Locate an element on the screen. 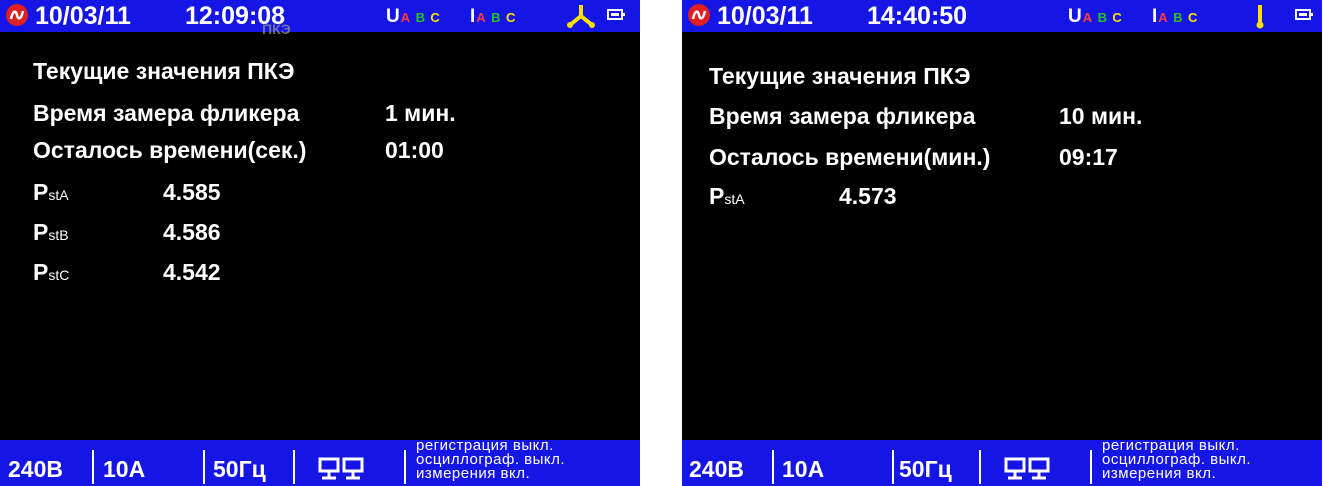 The height and width of the screenshot is (486, 1325). flicker-time-value: 10 мин. is located at coordinates (1101, 116).